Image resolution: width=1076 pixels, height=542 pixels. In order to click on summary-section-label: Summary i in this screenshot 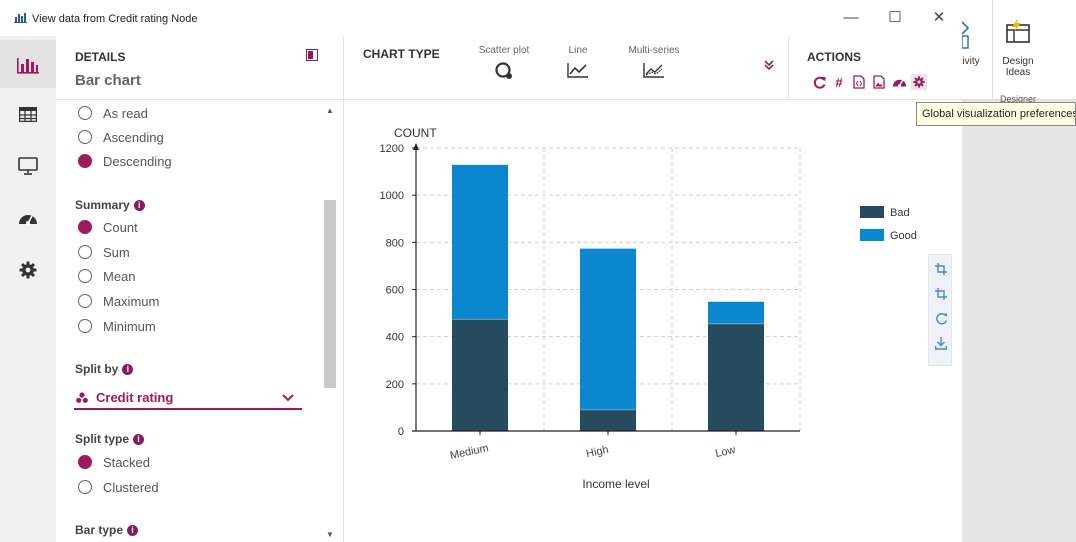, I will do `click(110, 205)`.